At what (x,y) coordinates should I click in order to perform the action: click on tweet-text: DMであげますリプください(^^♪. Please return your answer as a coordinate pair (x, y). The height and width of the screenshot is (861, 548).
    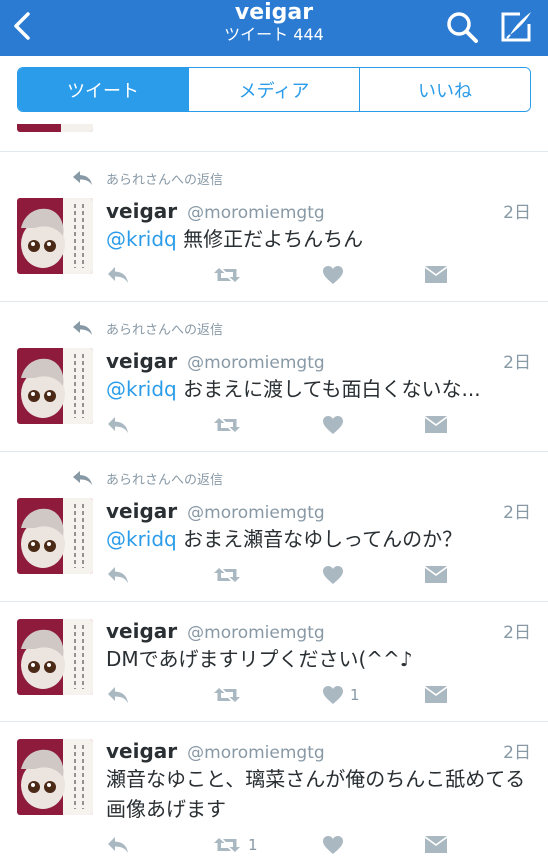
    Looking at the image, I should click on (318, 659).